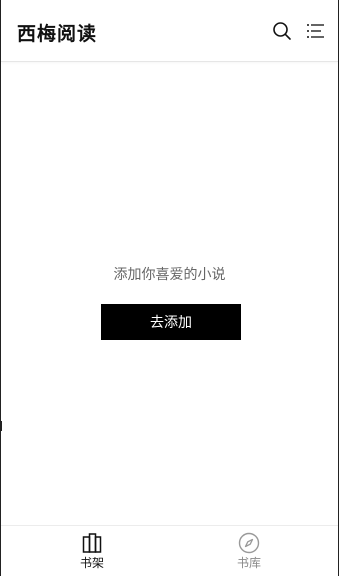 The image size is (339, 577). What do you see at coordinates (248, 563) in the screenshot?
I see `tab-library-label: 书库` at bounding box center [248, 563].